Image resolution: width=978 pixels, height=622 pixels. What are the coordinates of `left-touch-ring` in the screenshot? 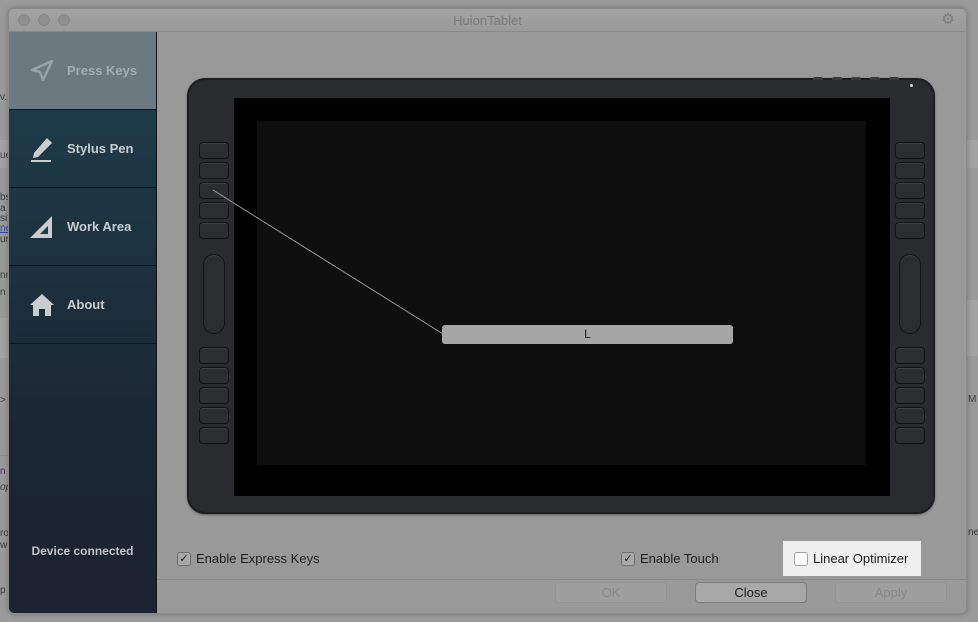 It's located at (214, 294).